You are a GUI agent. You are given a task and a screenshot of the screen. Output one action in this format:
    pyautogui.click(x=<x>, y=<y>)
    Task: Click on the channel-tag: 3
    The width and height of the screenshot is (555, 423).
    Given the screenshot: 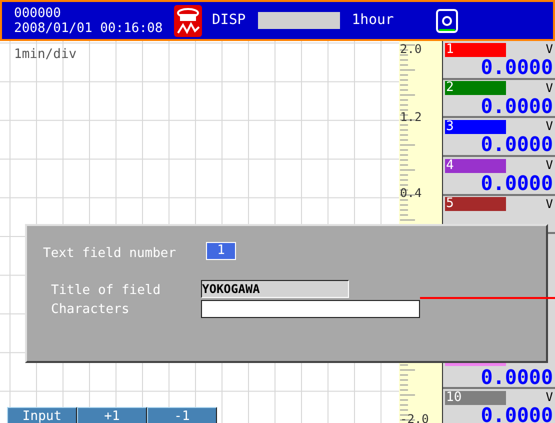 What is the action you would take?
    pyautogui.click(x=475, y=127)
    